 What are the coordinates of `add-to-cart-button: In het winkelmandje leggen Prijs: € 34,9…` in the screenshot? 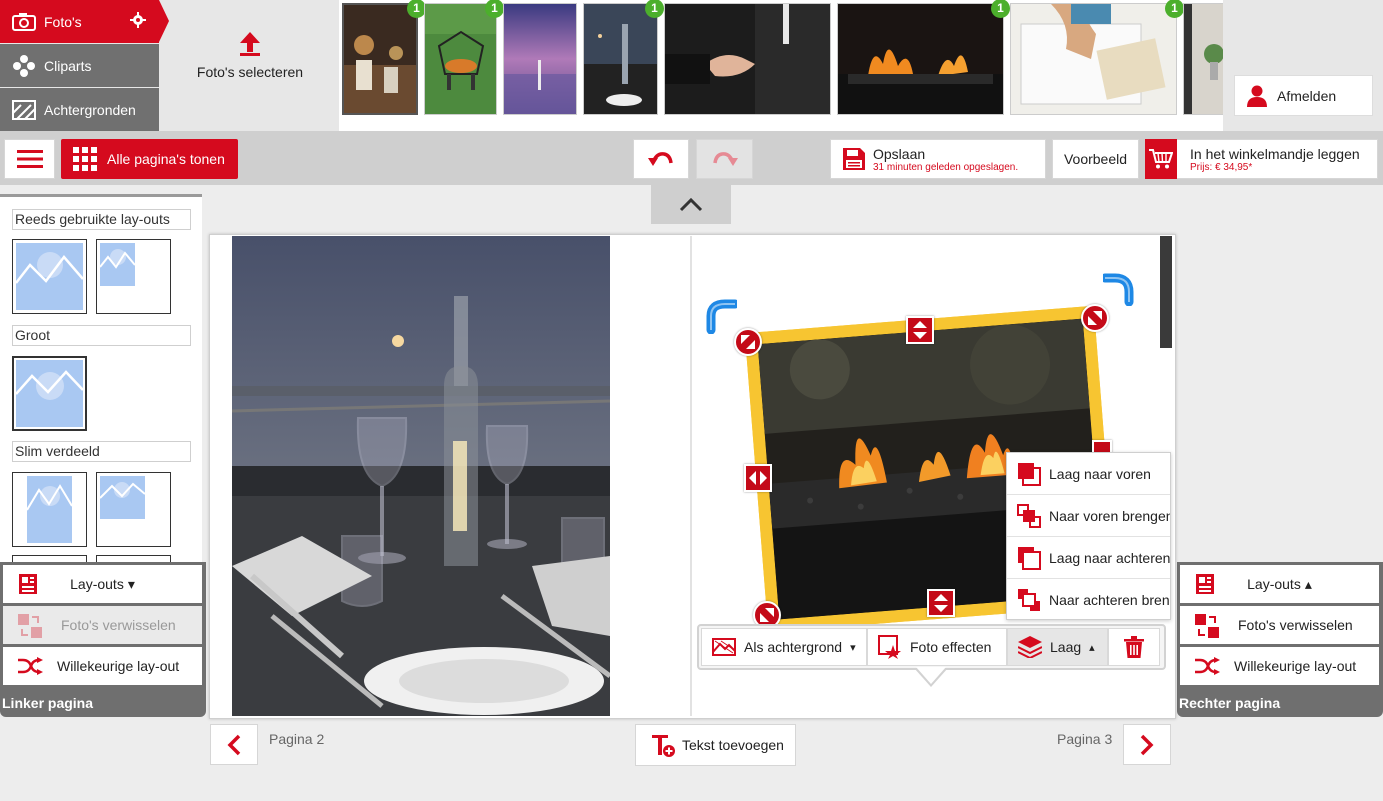 It's located at (1261, 159).